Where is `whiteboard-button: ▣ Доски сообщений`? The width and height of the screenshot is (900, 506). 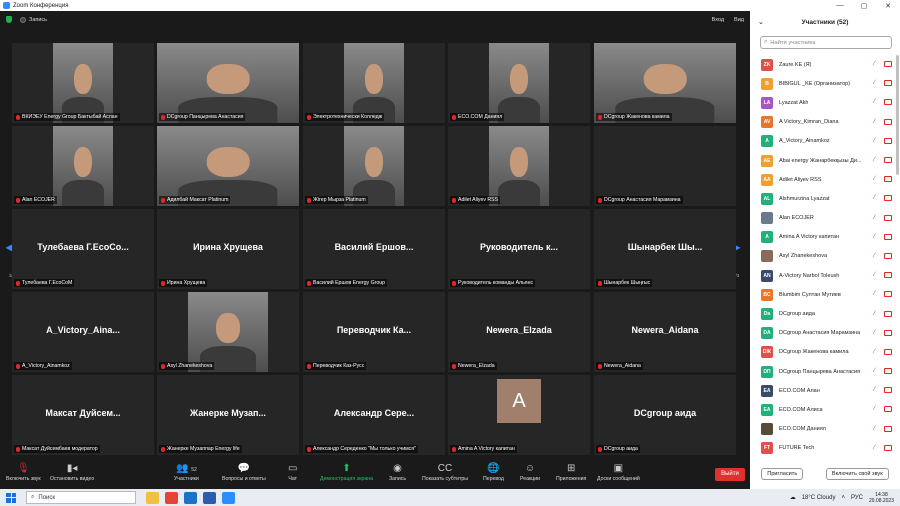
whiteboard-button: ▣ Доски сообщений is located at coordinates (618, 472).